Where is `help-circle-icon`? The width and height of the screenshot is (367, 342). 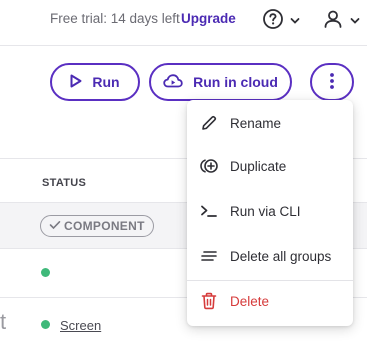 help-circle-icon is located at coordinates (273, 21).